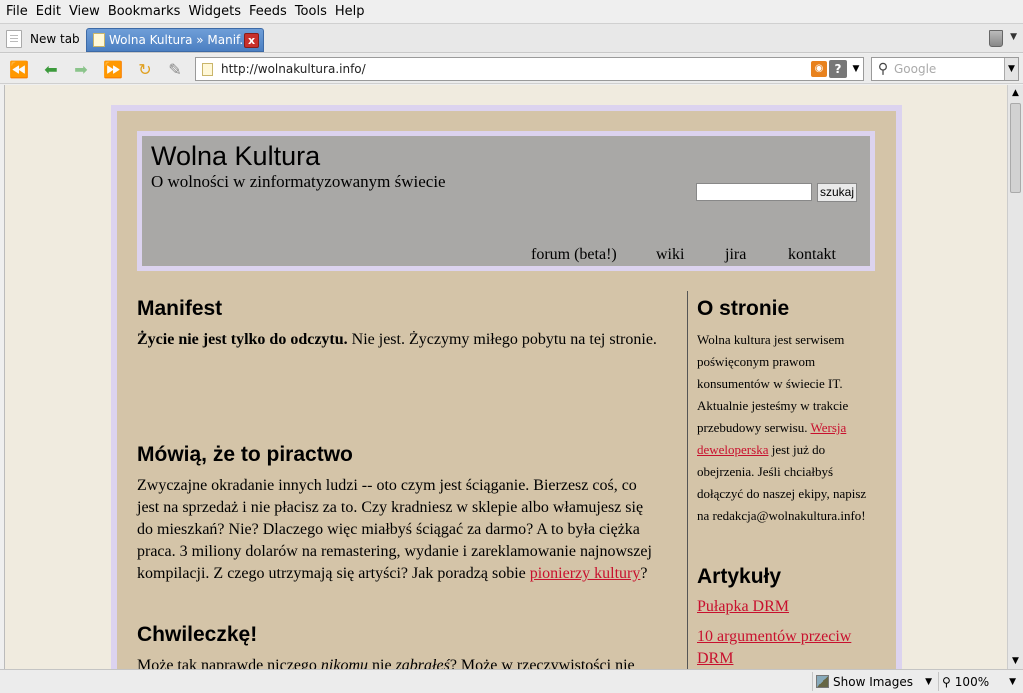 The height and width of the screenshot is (693, 1023). I want to click on address-bar: http://wolnakultura.info/ ◉ ? ▼, so click(529, 69).